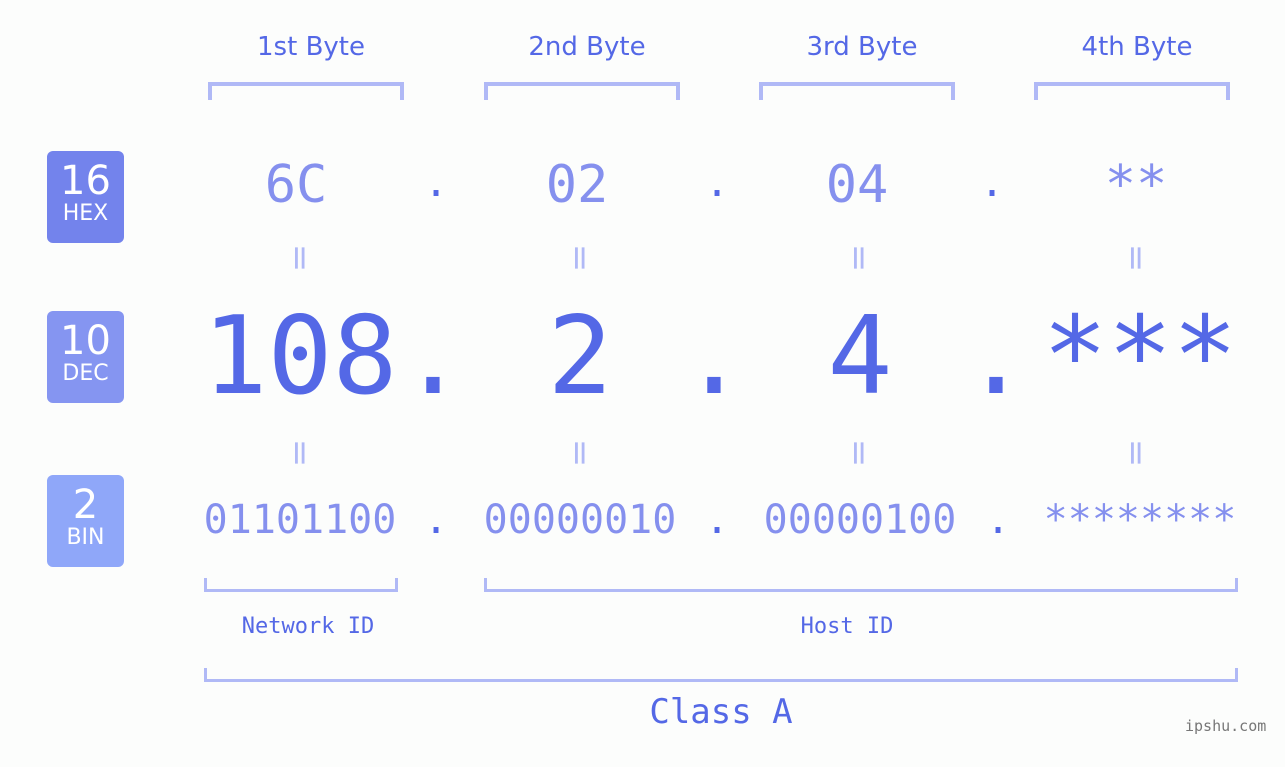 This screenshot has height=767, width=1285. Describe the element at coordinates (1136, 185) in the screenshot. I see `hex-value-4: **` at that location.